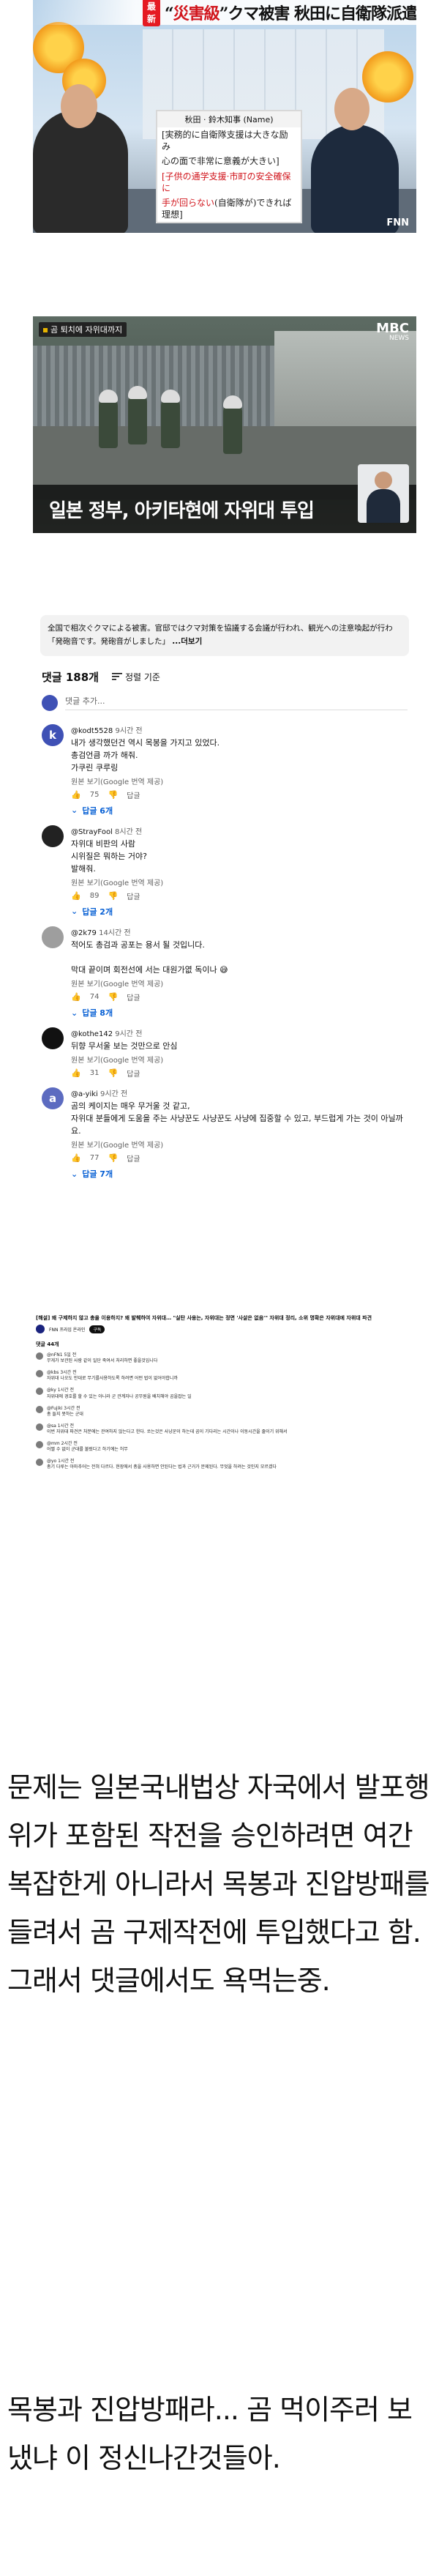  Describe the element at coordinates (224, 424) in the screenshot. I see `news-screenshot-mbc: 곰 퇴치에 자위대까지 MBC NEWS 일본 정부, 아키타현에 자위대 투입` at that location.